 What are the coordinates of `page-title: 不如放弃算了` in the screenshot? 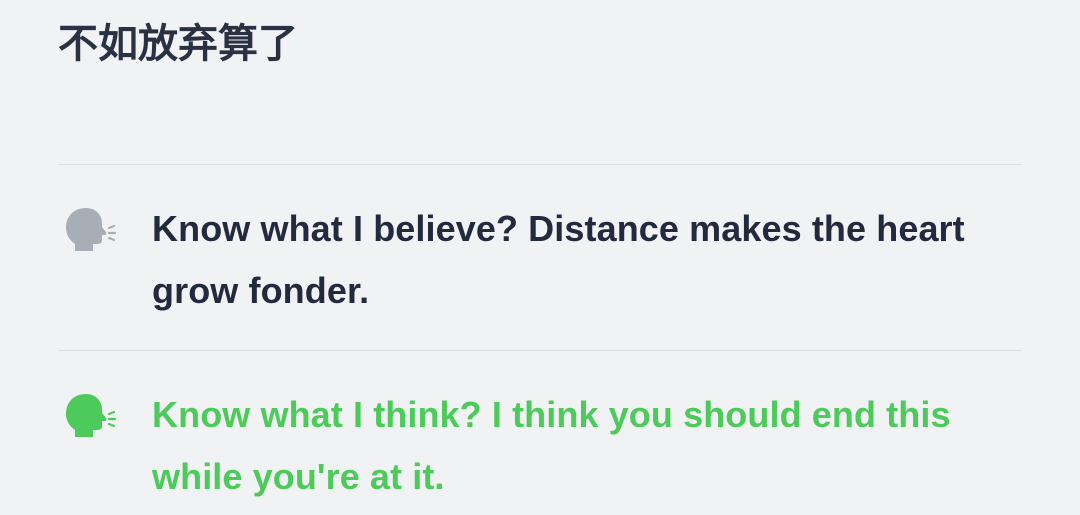 It's located at (178, 44).